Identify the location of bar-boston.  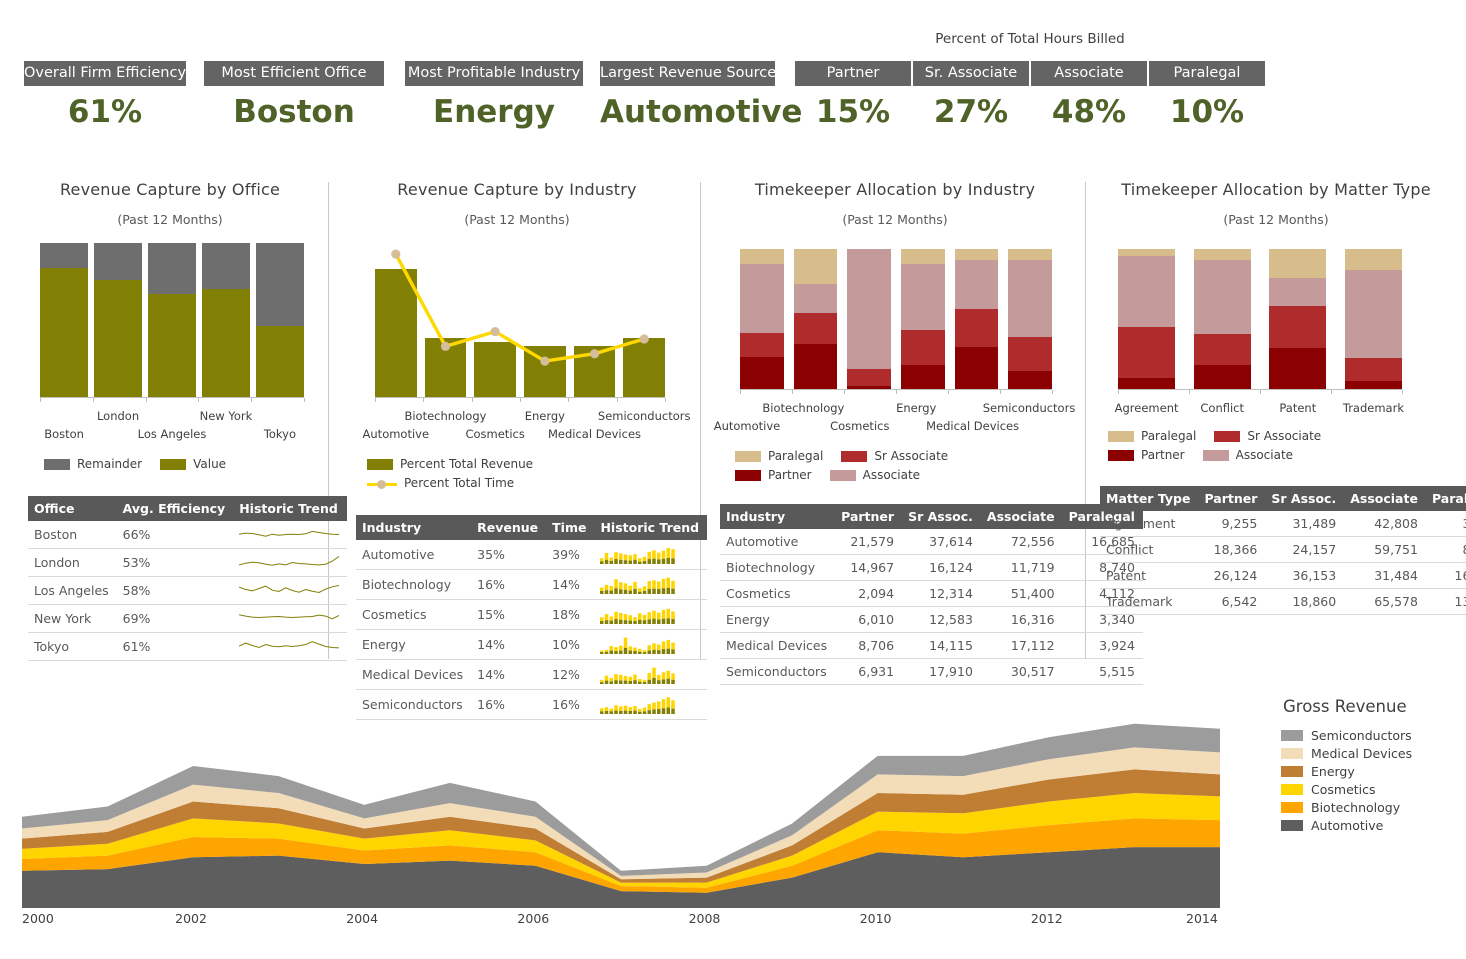
(64, 320).